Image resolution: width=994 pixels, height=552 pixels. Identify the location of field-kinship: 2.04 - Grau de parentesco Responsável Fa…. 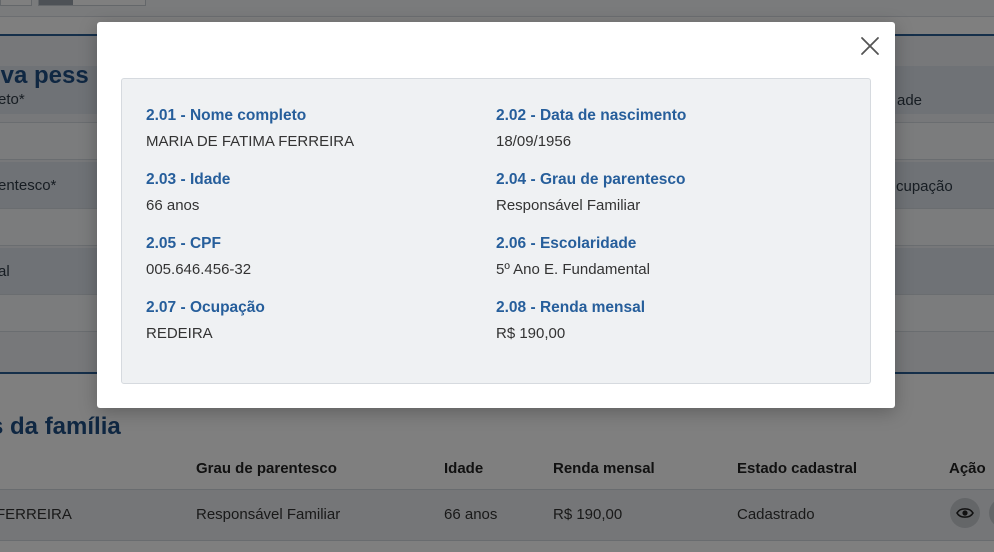
(591, 192).